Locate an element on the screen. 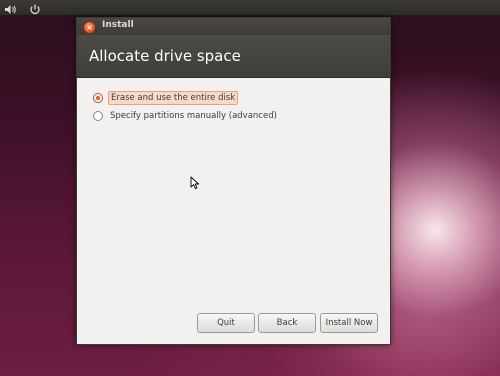 The image size is (500, 376). option-manual-partitions-label: Specify partitions manually (advanced) is located at coordinates (193, 116).